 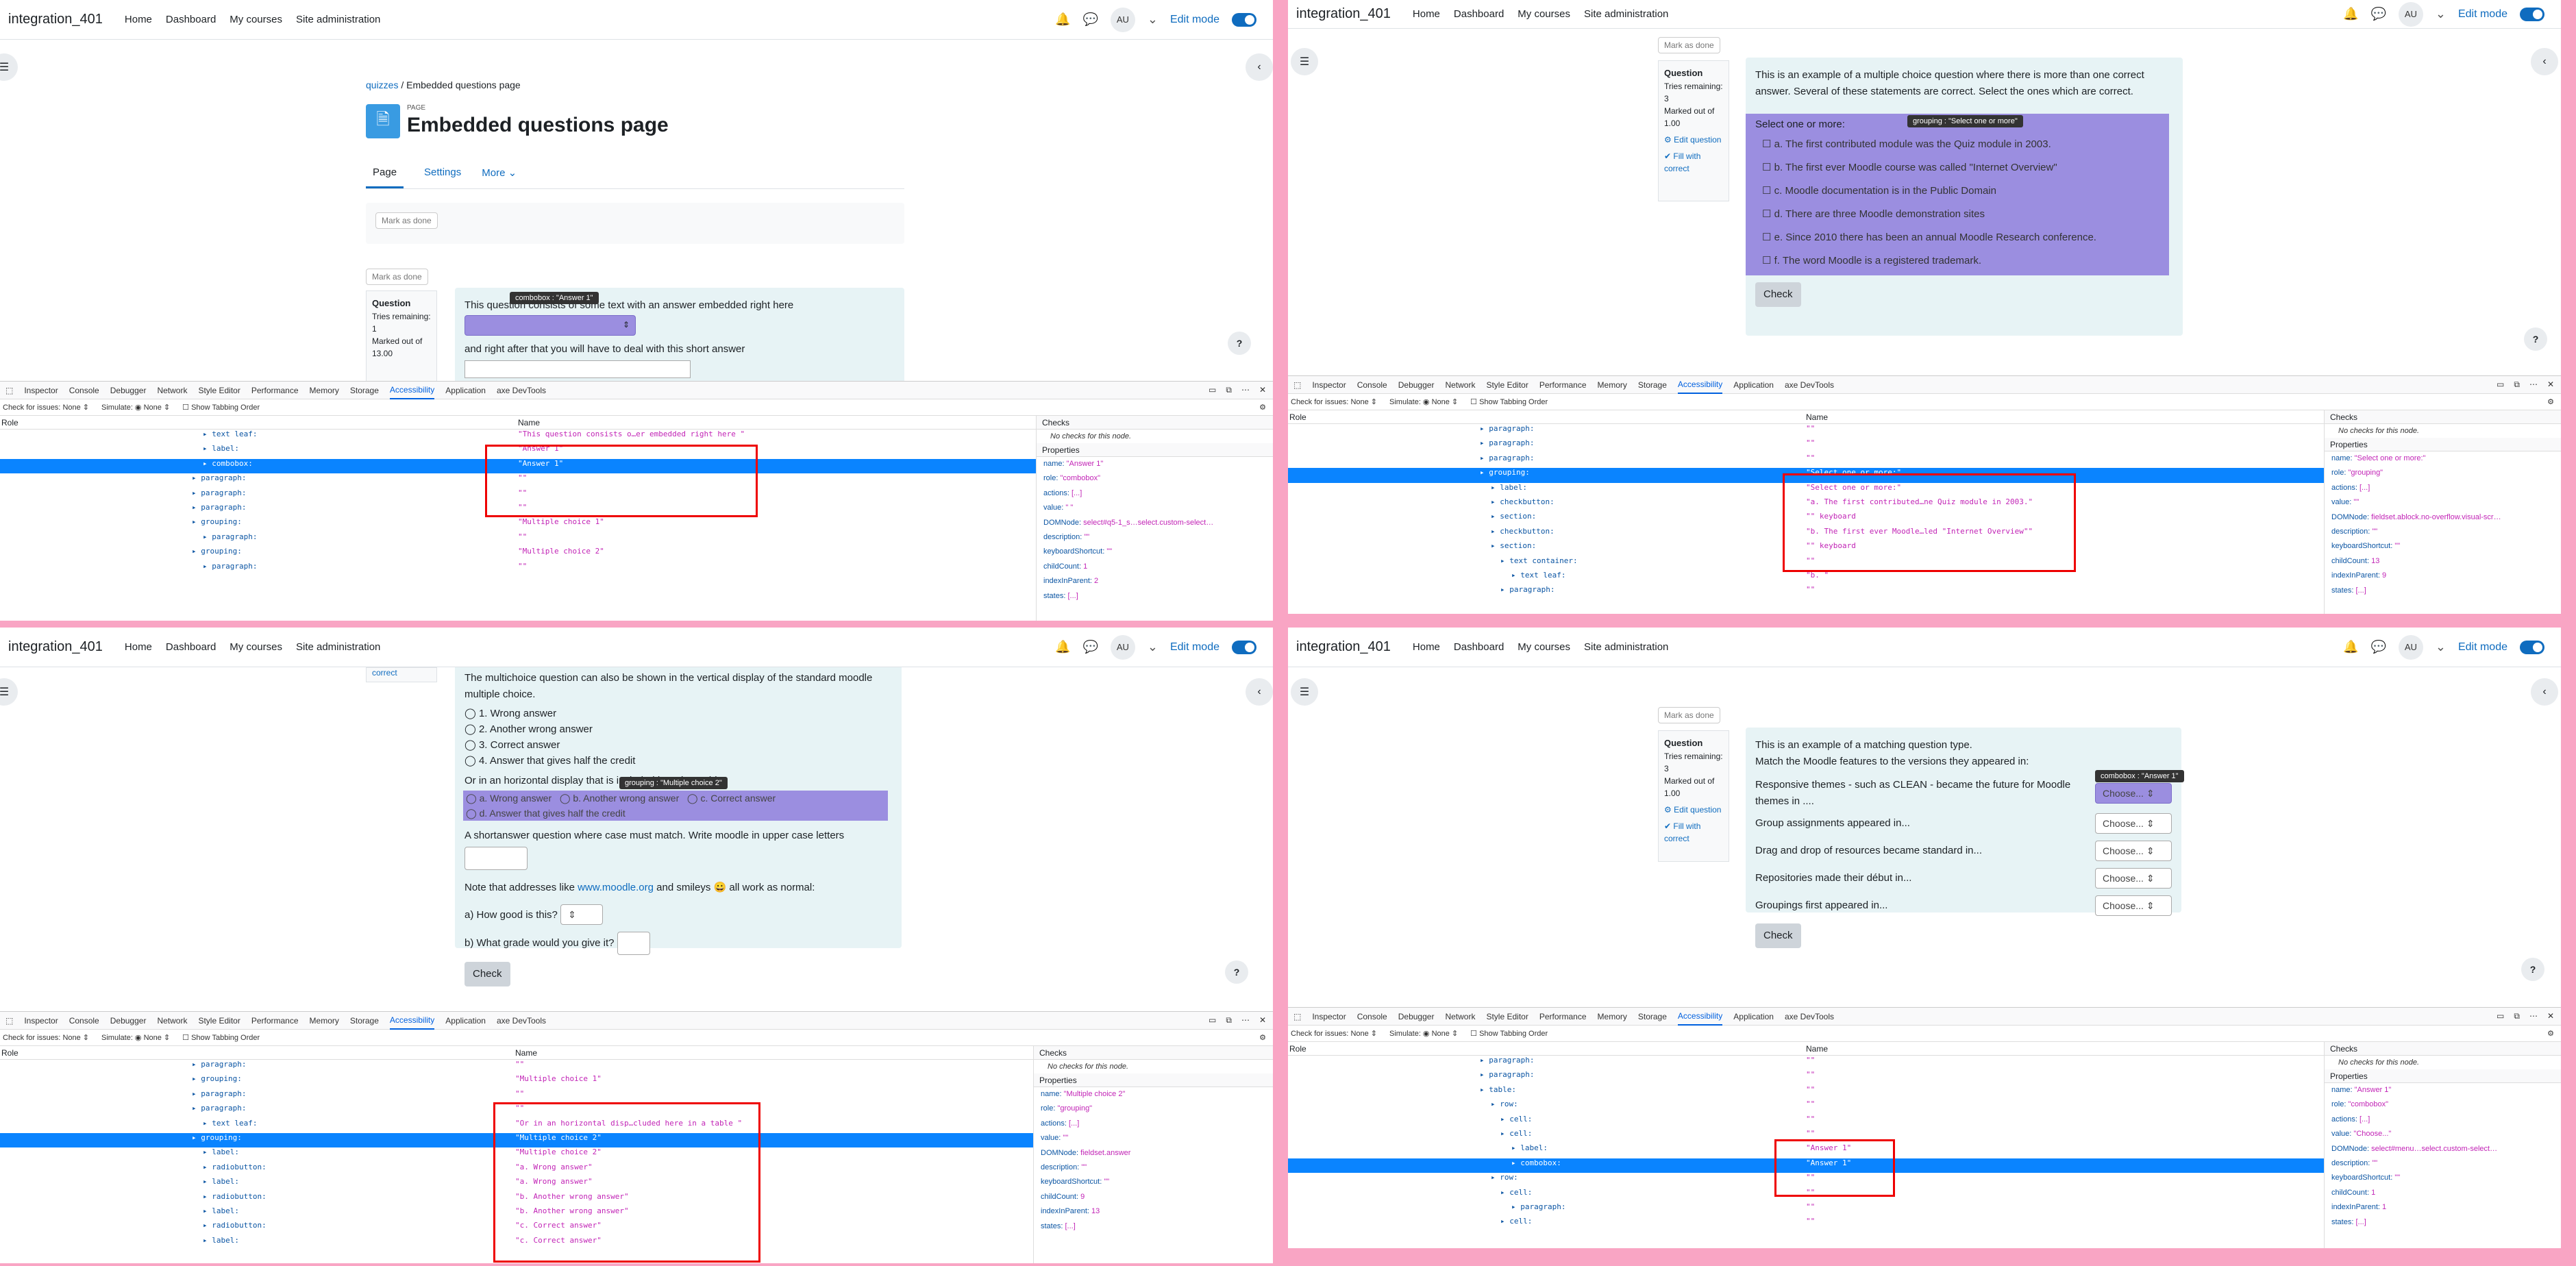 I want to click on tab-axe: axe DevTools, so click(x=521, y=1021).